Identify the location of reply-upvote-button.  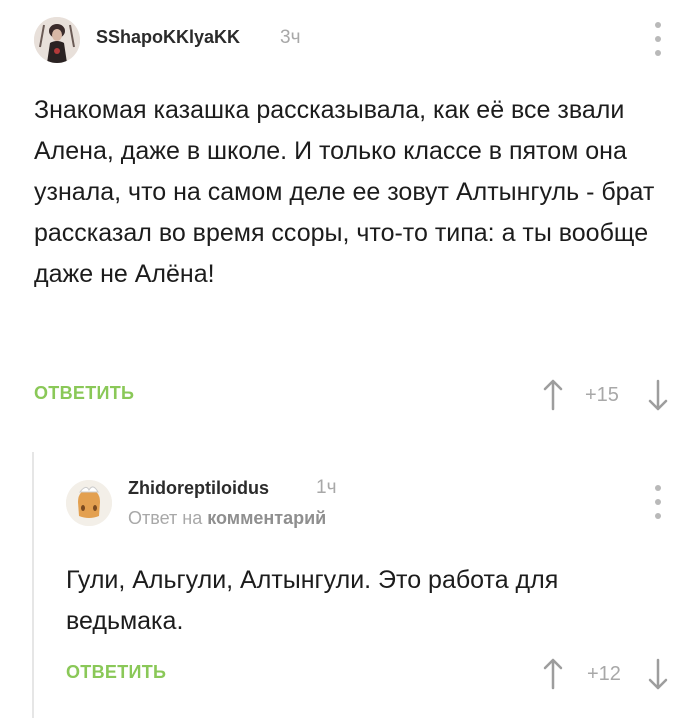
(553, 674).